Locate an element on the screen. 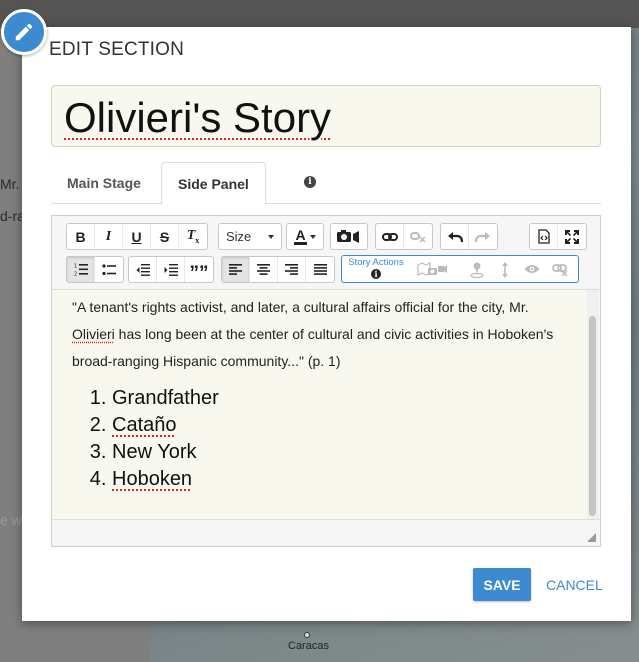  tab-bar: Main Stage Side Panel i is located at coordinates (326, 183).